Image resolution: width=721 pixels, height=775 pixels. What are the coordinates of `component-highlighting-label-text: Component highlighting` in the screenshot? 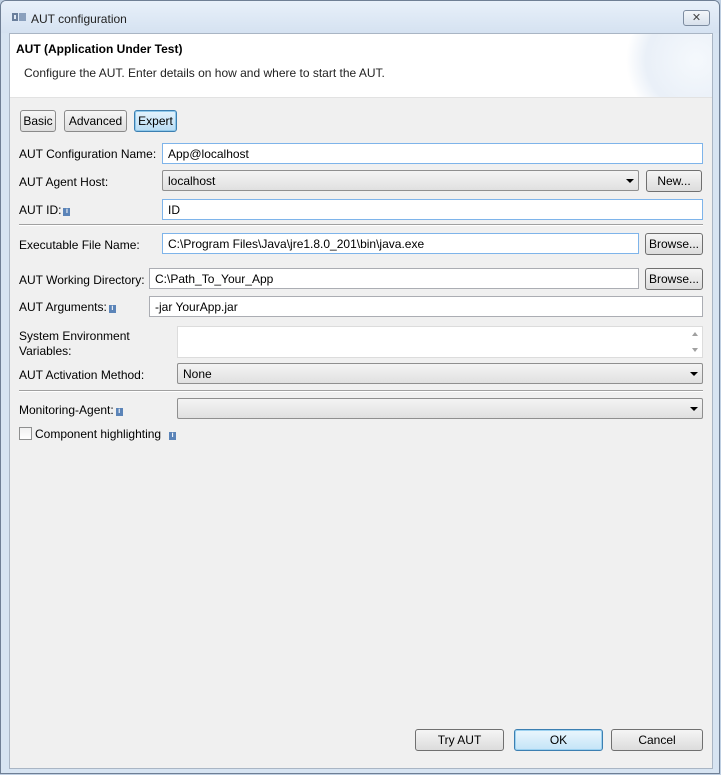 It's located at (98, 434).